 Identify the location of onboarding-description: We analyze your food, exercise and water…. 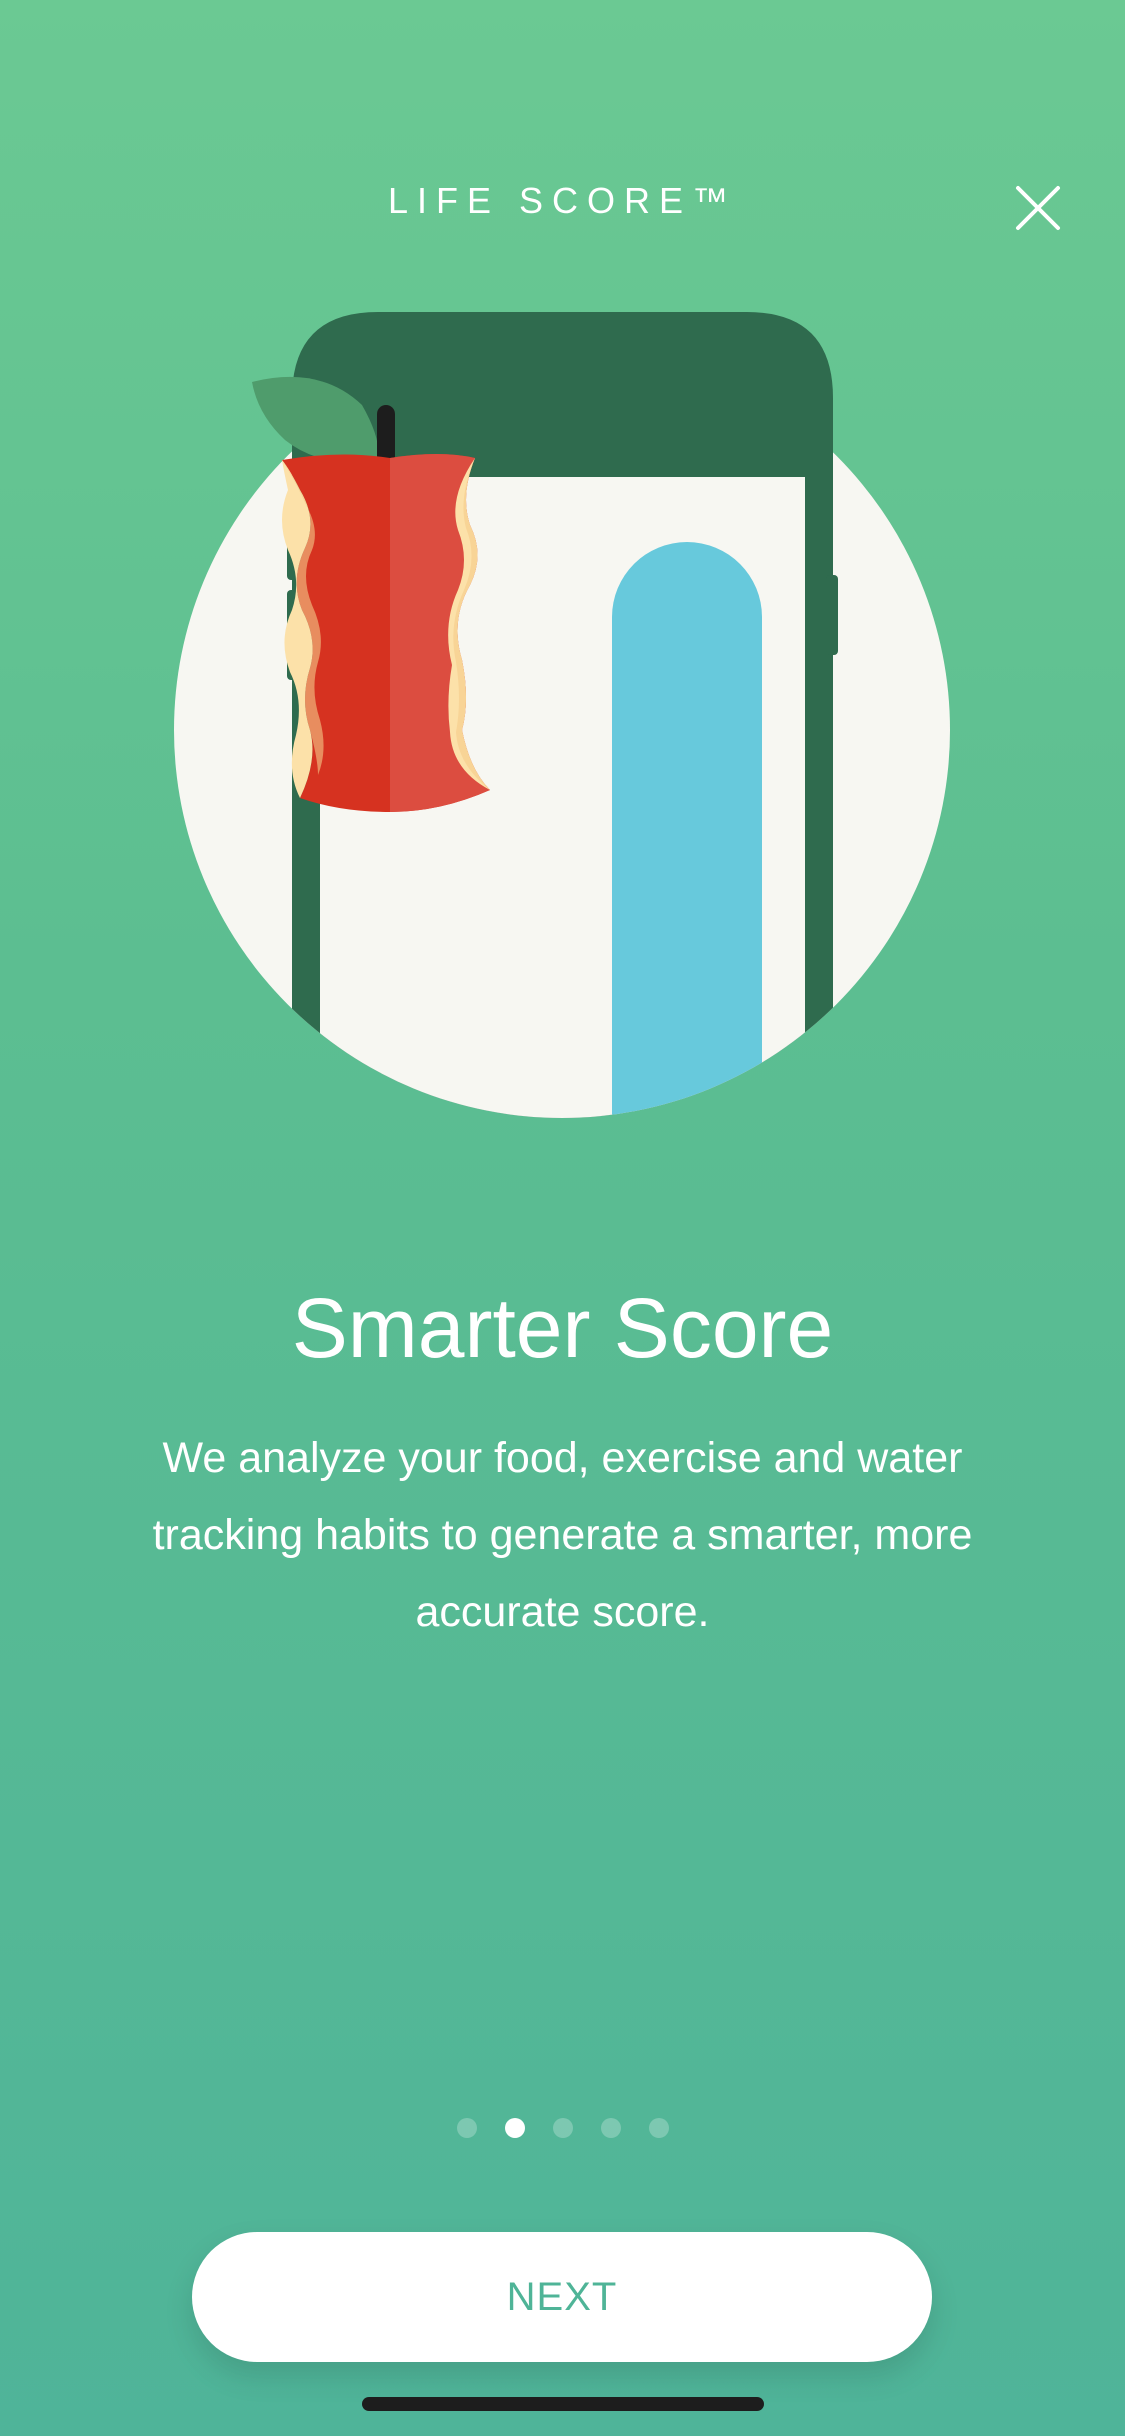
(562, 1535).